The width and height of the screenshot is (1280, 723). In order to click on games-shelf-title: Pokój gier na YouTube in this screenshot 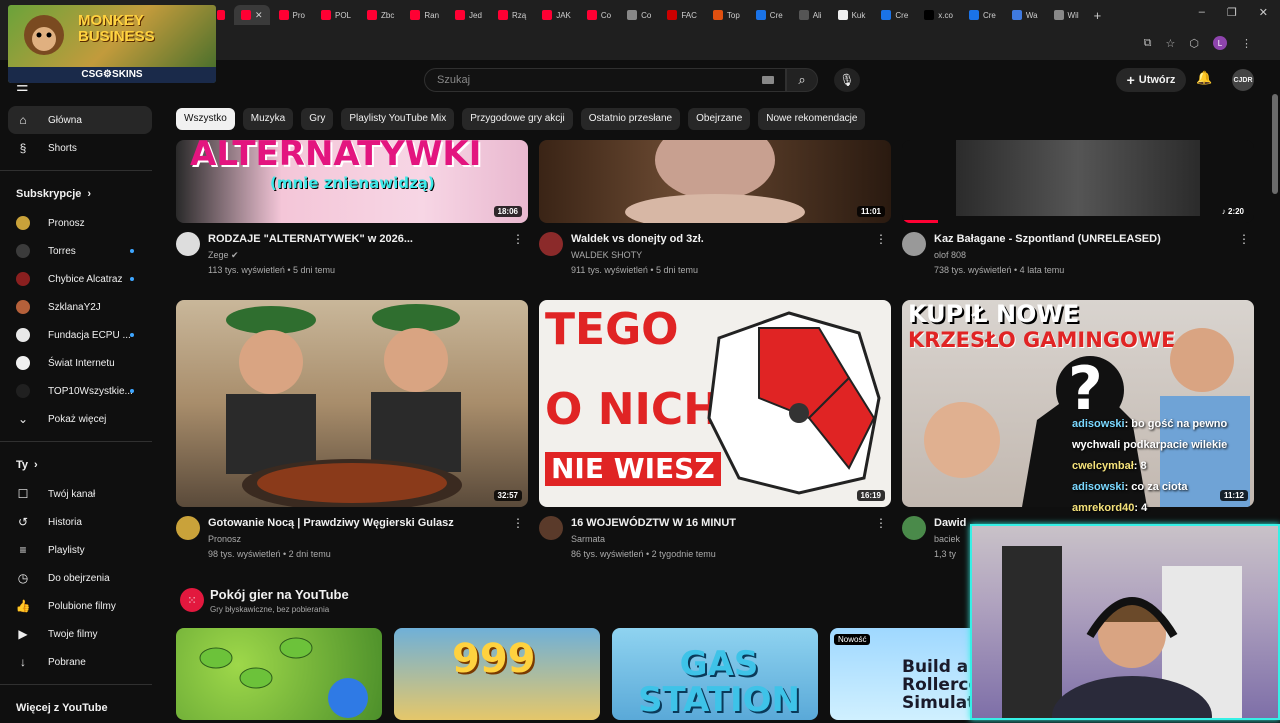, I will do `click(279, 594)`.